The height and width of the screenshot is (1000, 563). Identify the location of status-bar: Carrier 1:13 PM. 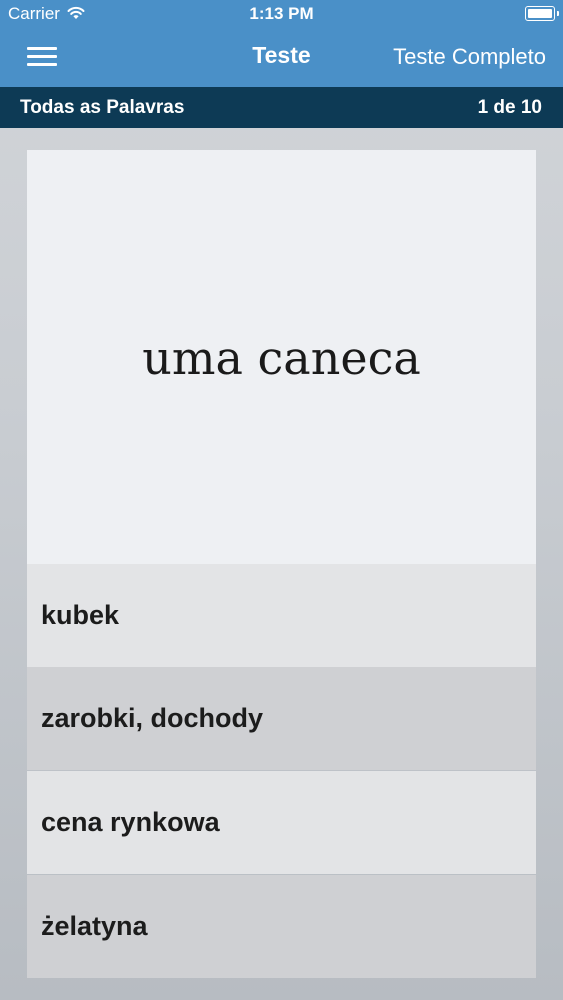
(281, 14).